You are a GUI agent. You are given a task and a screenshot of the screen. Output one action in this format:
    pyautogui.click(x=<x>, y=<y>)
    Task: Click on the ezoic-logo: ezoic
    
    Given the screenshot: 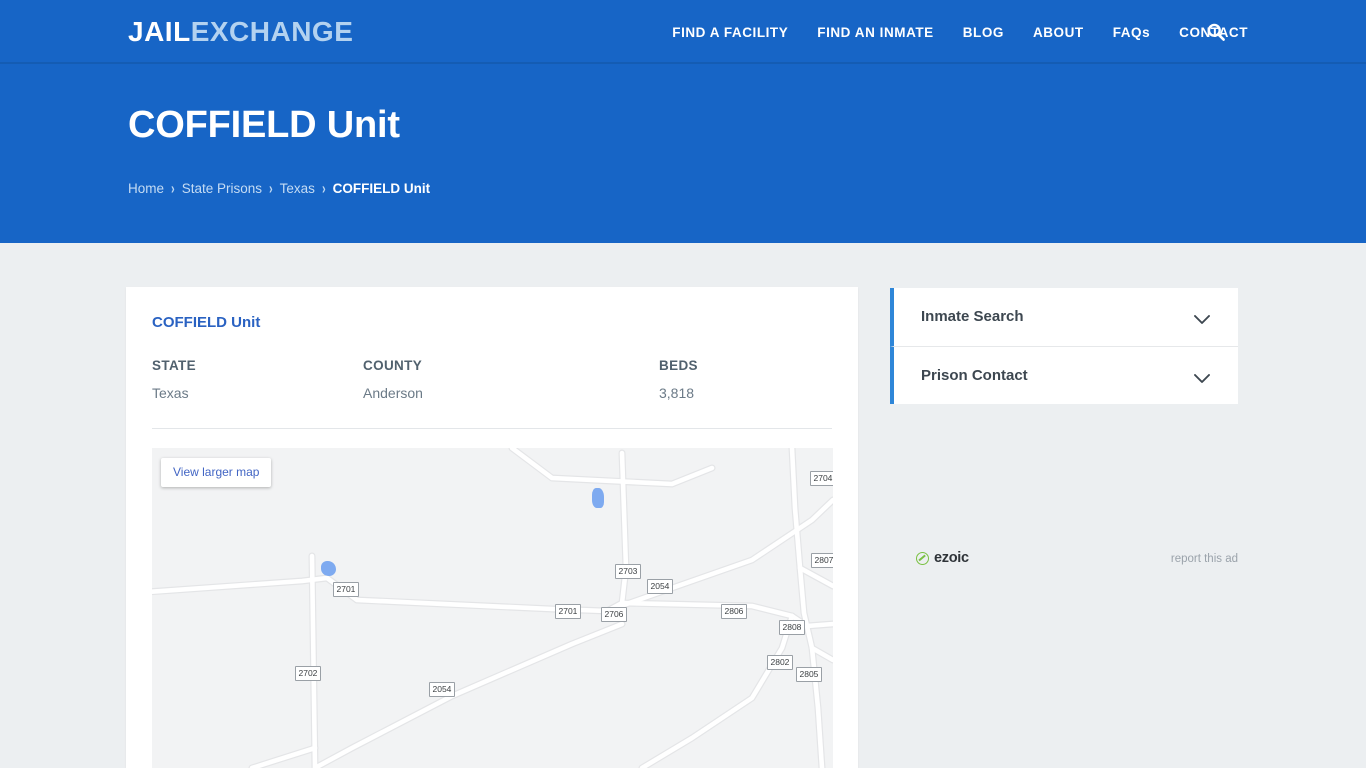 What is the action you would take?
    pyautogui.click(x=942, y=558)
    